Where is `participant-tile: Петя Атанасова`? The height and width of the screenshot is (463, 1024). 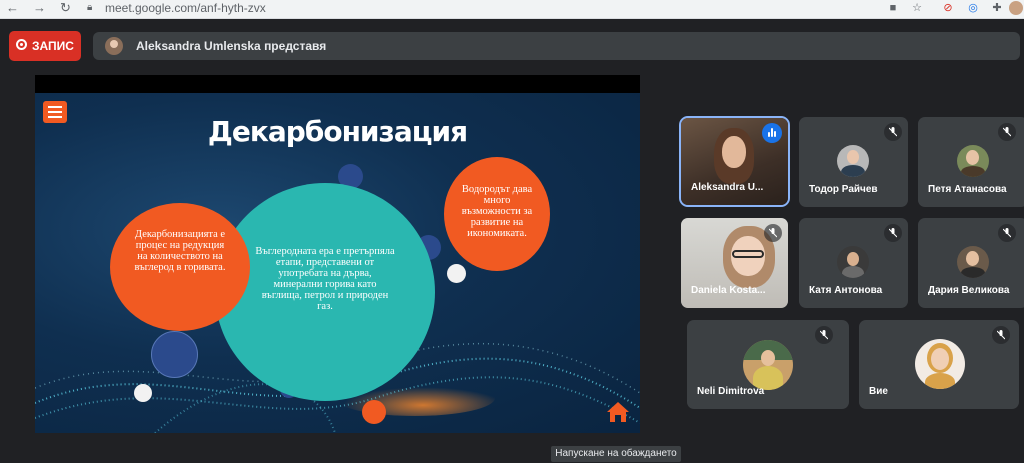
participant-tile: Петя Атанасова is located at coordinates (971, 162).